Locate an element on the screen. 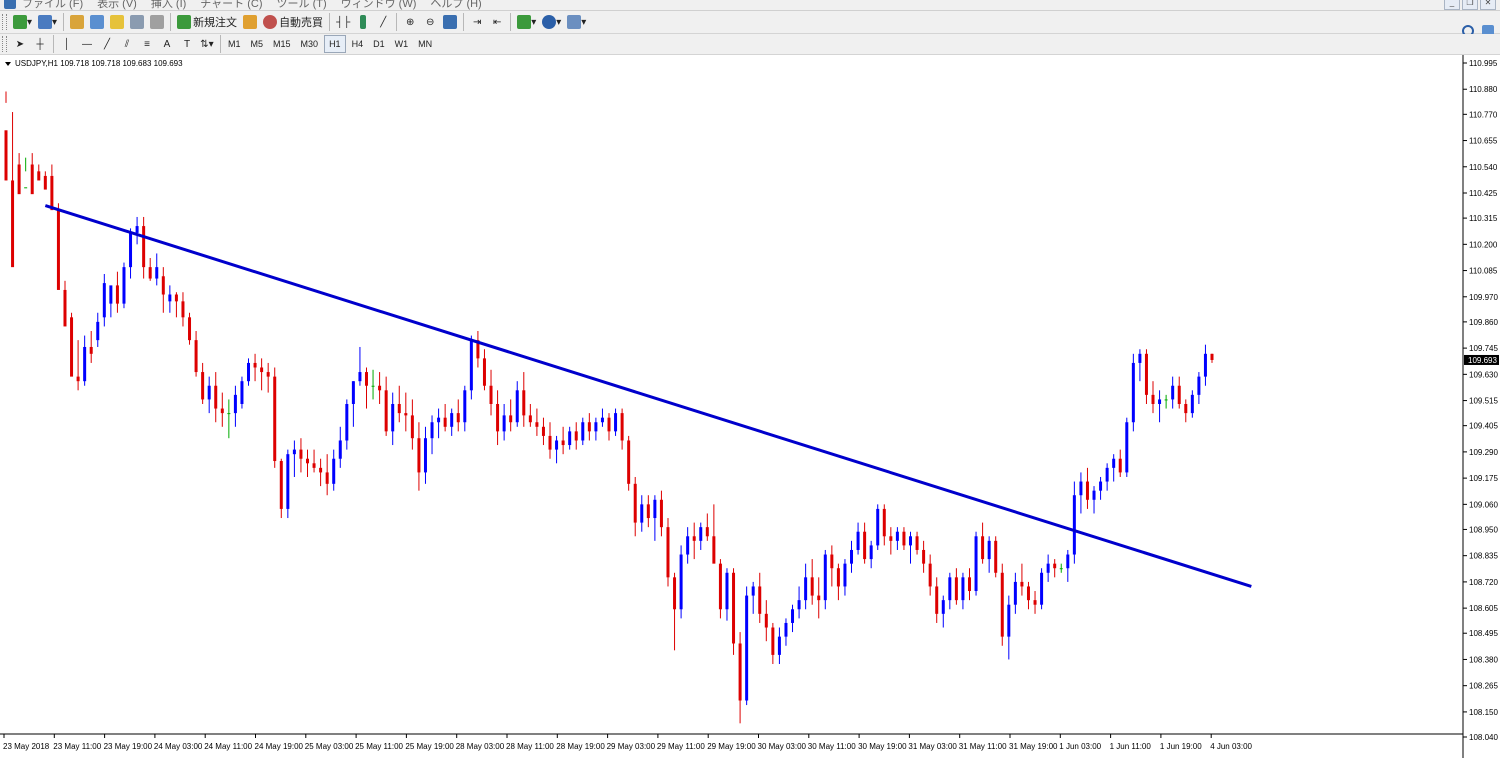  price-tick-label: 109.060 is located at coordinates (1483, 504).